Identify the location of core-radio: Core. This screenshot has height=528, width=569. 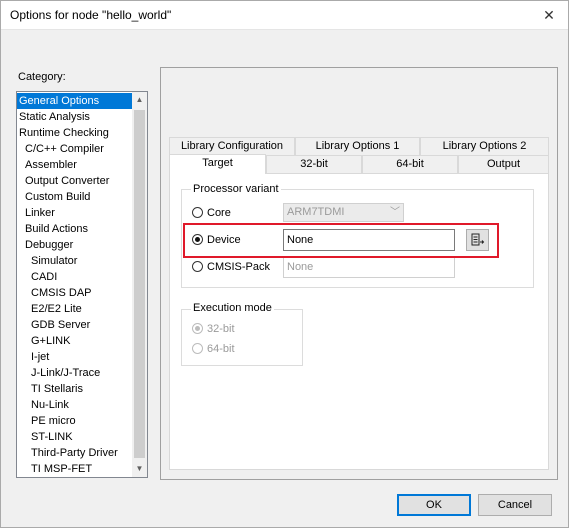
(211, 213).